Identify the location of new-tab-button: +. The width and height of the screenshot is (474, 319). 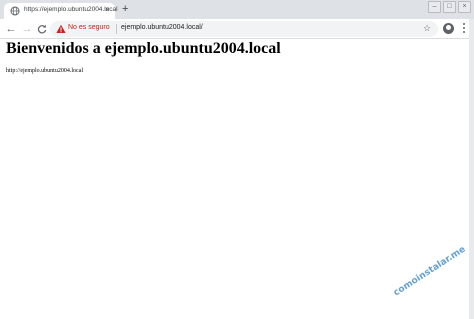
(125, 9).